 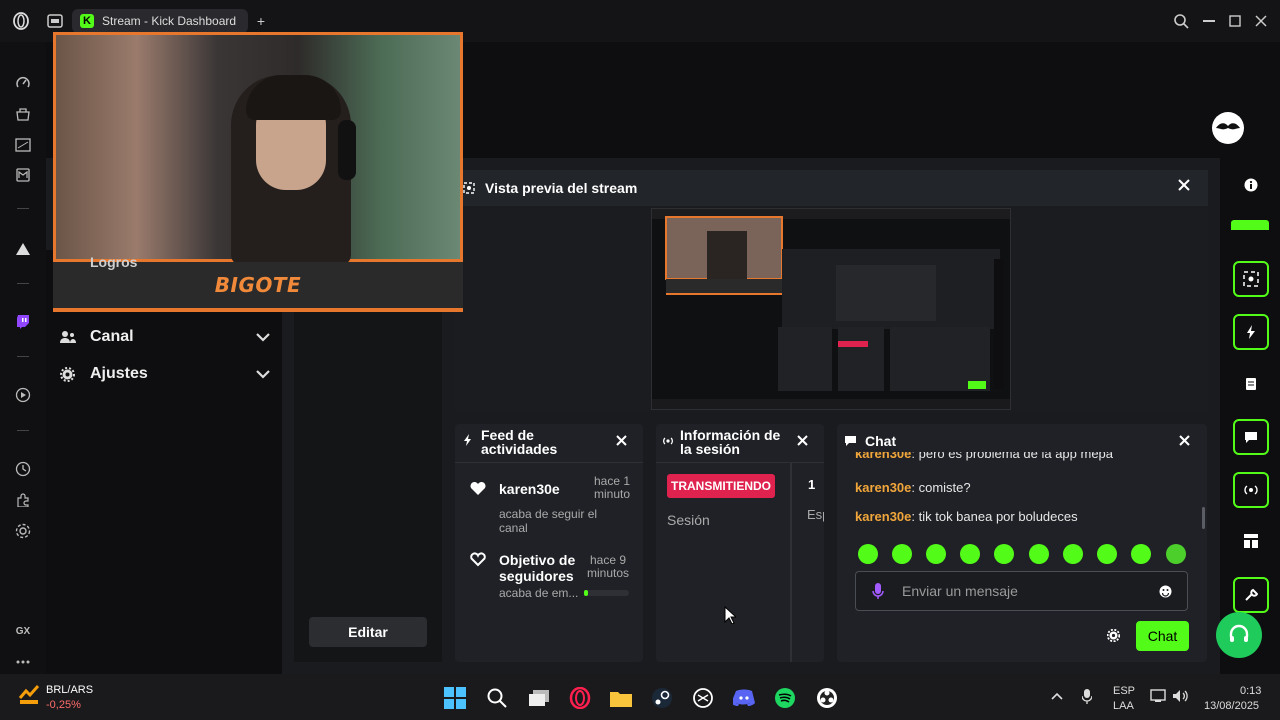 I want to click on live-status-badge: TRANSMITIENDO, so click(x=721, y=486).